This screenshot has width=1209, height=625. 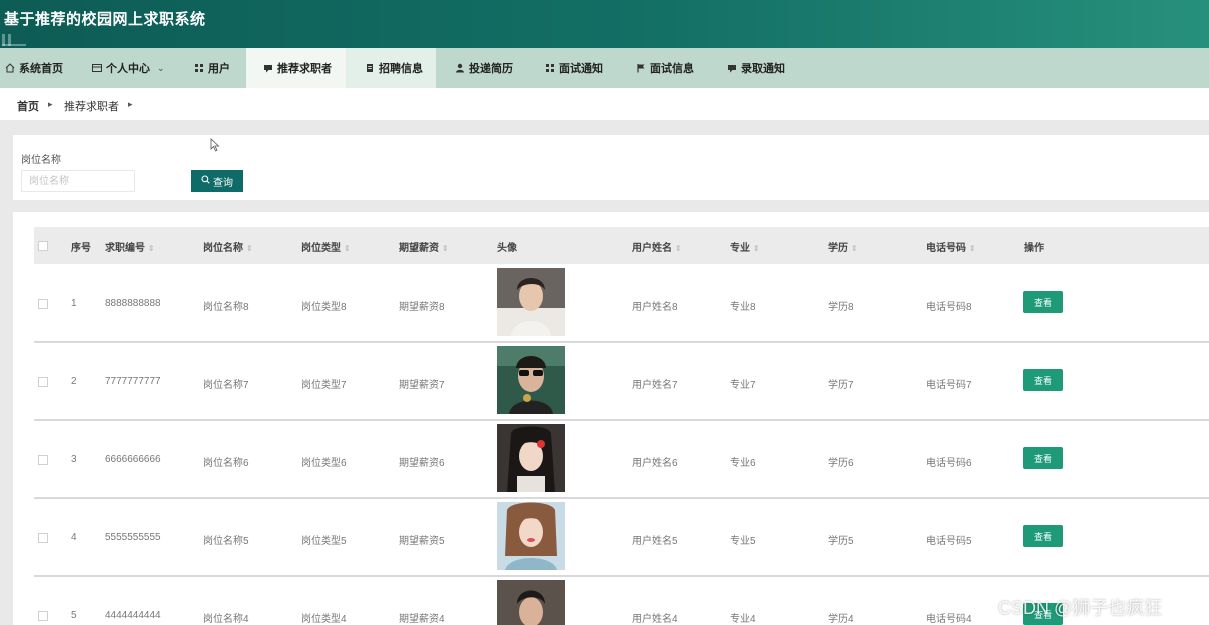 I want to click on cell-education: 学历5, so click(x=841, y=541).